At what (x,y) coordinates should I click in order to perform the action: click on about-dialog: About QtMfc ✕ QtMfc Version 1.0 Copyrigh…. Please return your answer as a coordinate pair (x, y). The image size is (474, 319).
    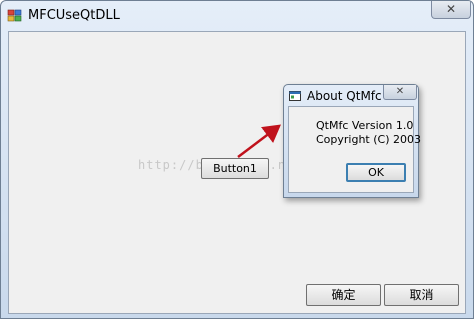
    Looking at the image, I should click on (352, 141).